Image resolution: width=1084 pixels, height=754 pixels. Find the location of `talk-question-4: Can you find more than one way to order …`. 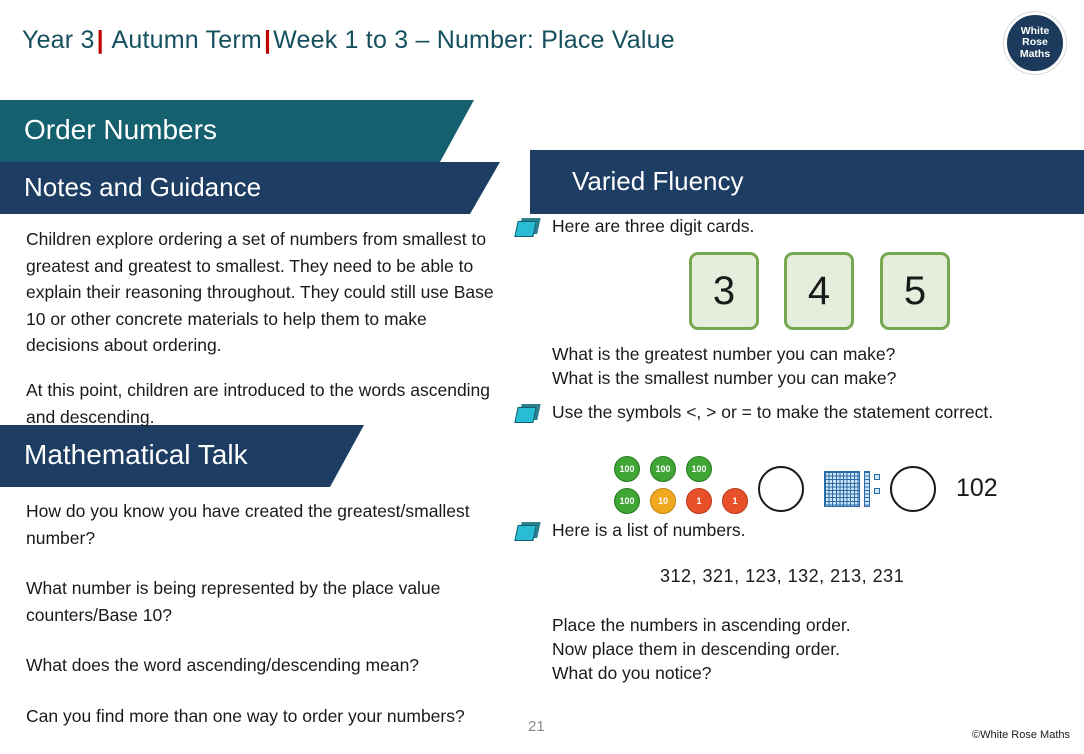

talk-question-4: Can you find more than one way to order … is located at coordinates (245, 715).